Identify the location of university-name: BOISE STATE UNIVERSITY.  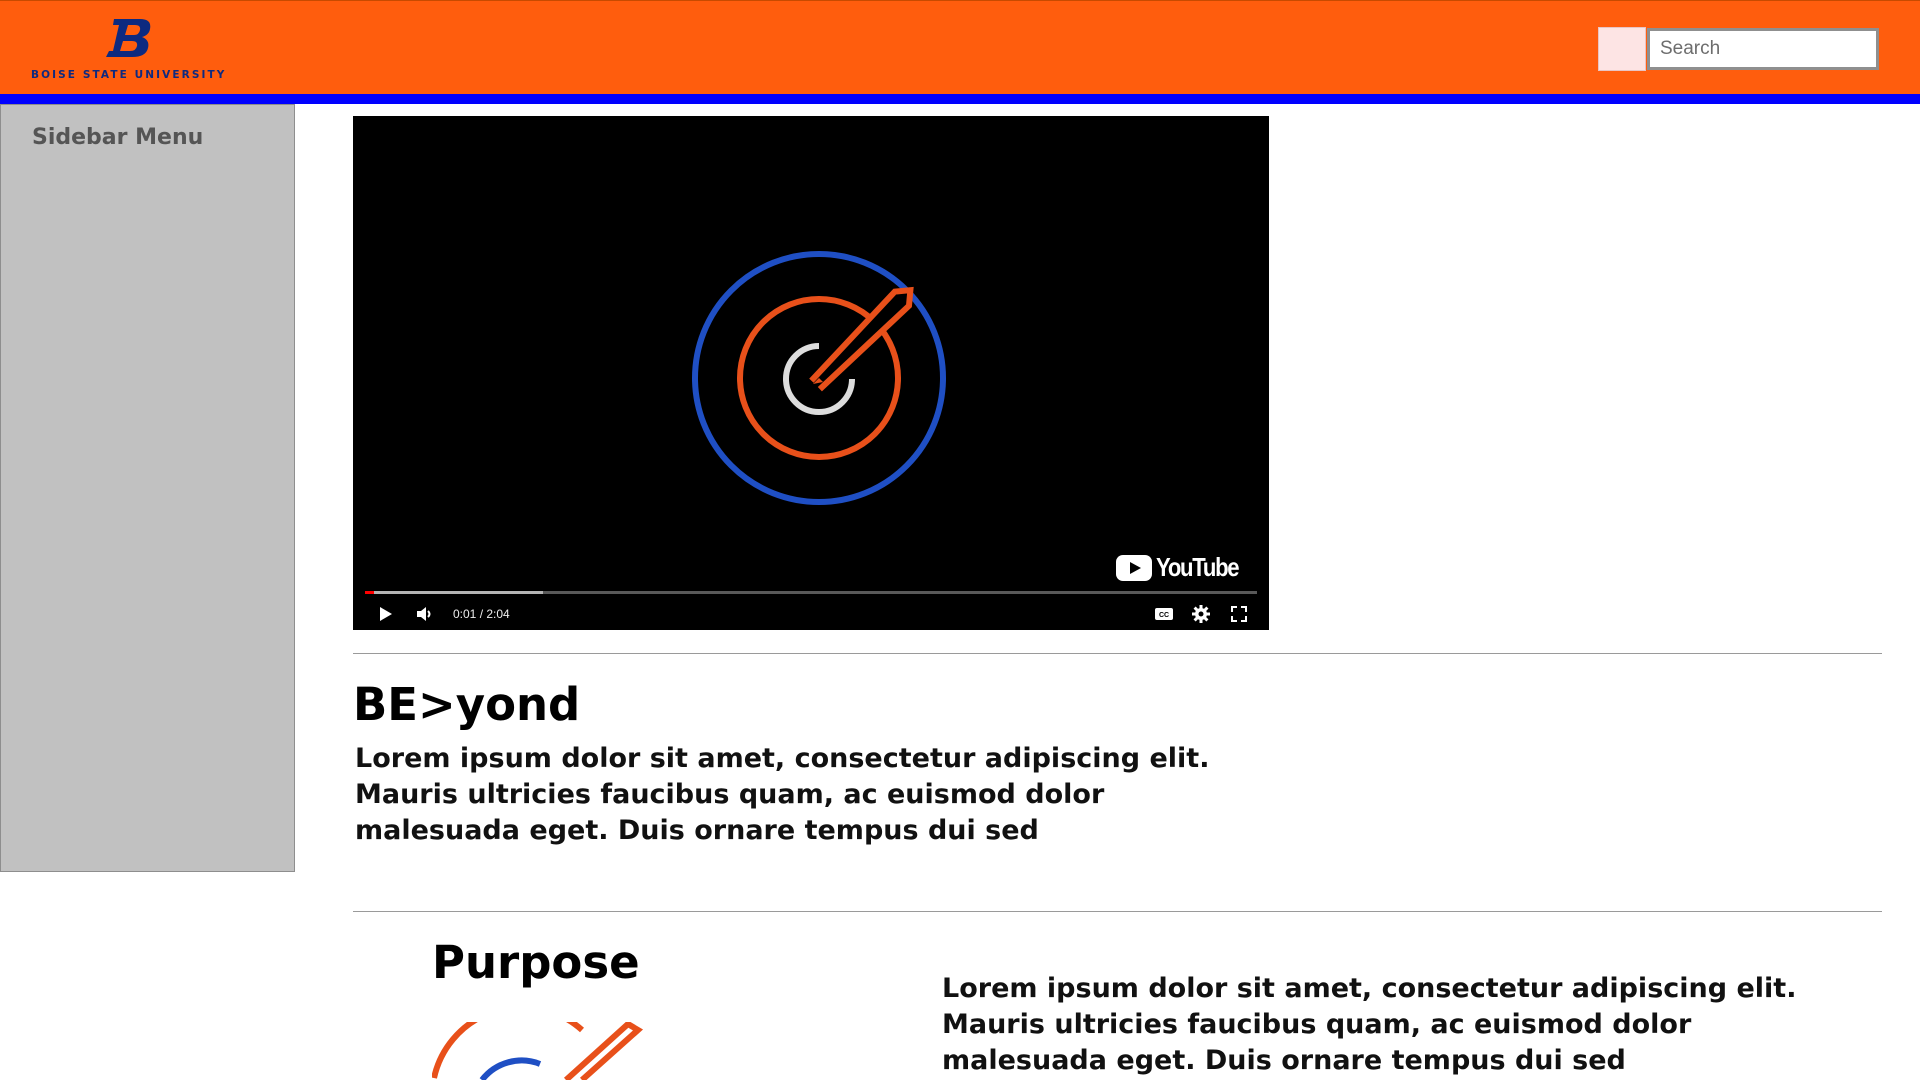
(129, 75).